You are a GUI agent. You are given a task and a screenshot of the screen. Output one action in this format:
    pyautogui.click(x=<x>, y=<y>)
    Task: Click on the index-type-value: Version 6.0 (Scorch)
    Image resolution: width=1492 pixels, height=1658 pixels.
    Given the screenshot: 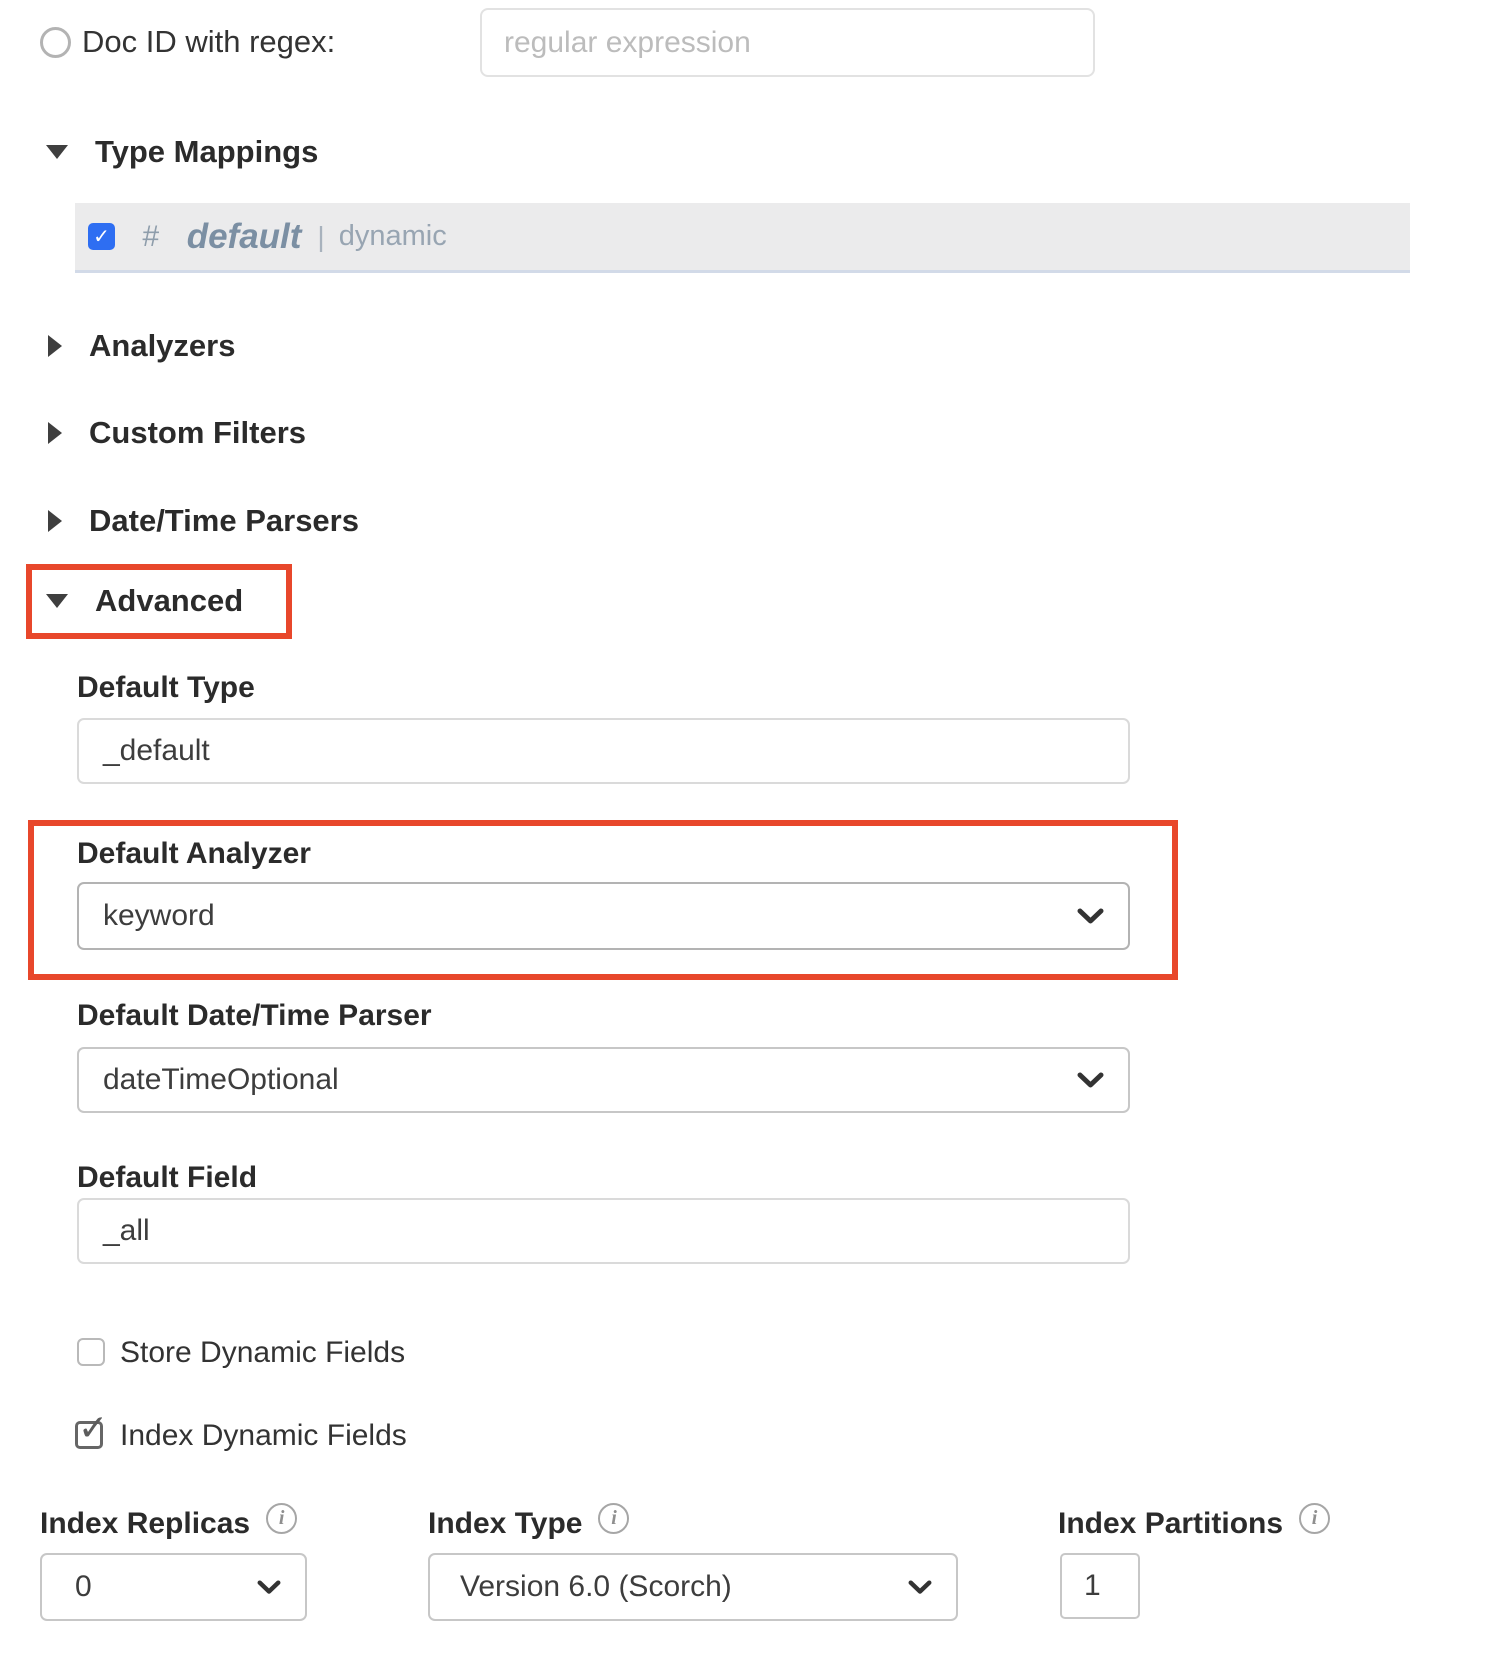 What is the action you would take?
    pyautogui.click(x=596, y=1586)
    